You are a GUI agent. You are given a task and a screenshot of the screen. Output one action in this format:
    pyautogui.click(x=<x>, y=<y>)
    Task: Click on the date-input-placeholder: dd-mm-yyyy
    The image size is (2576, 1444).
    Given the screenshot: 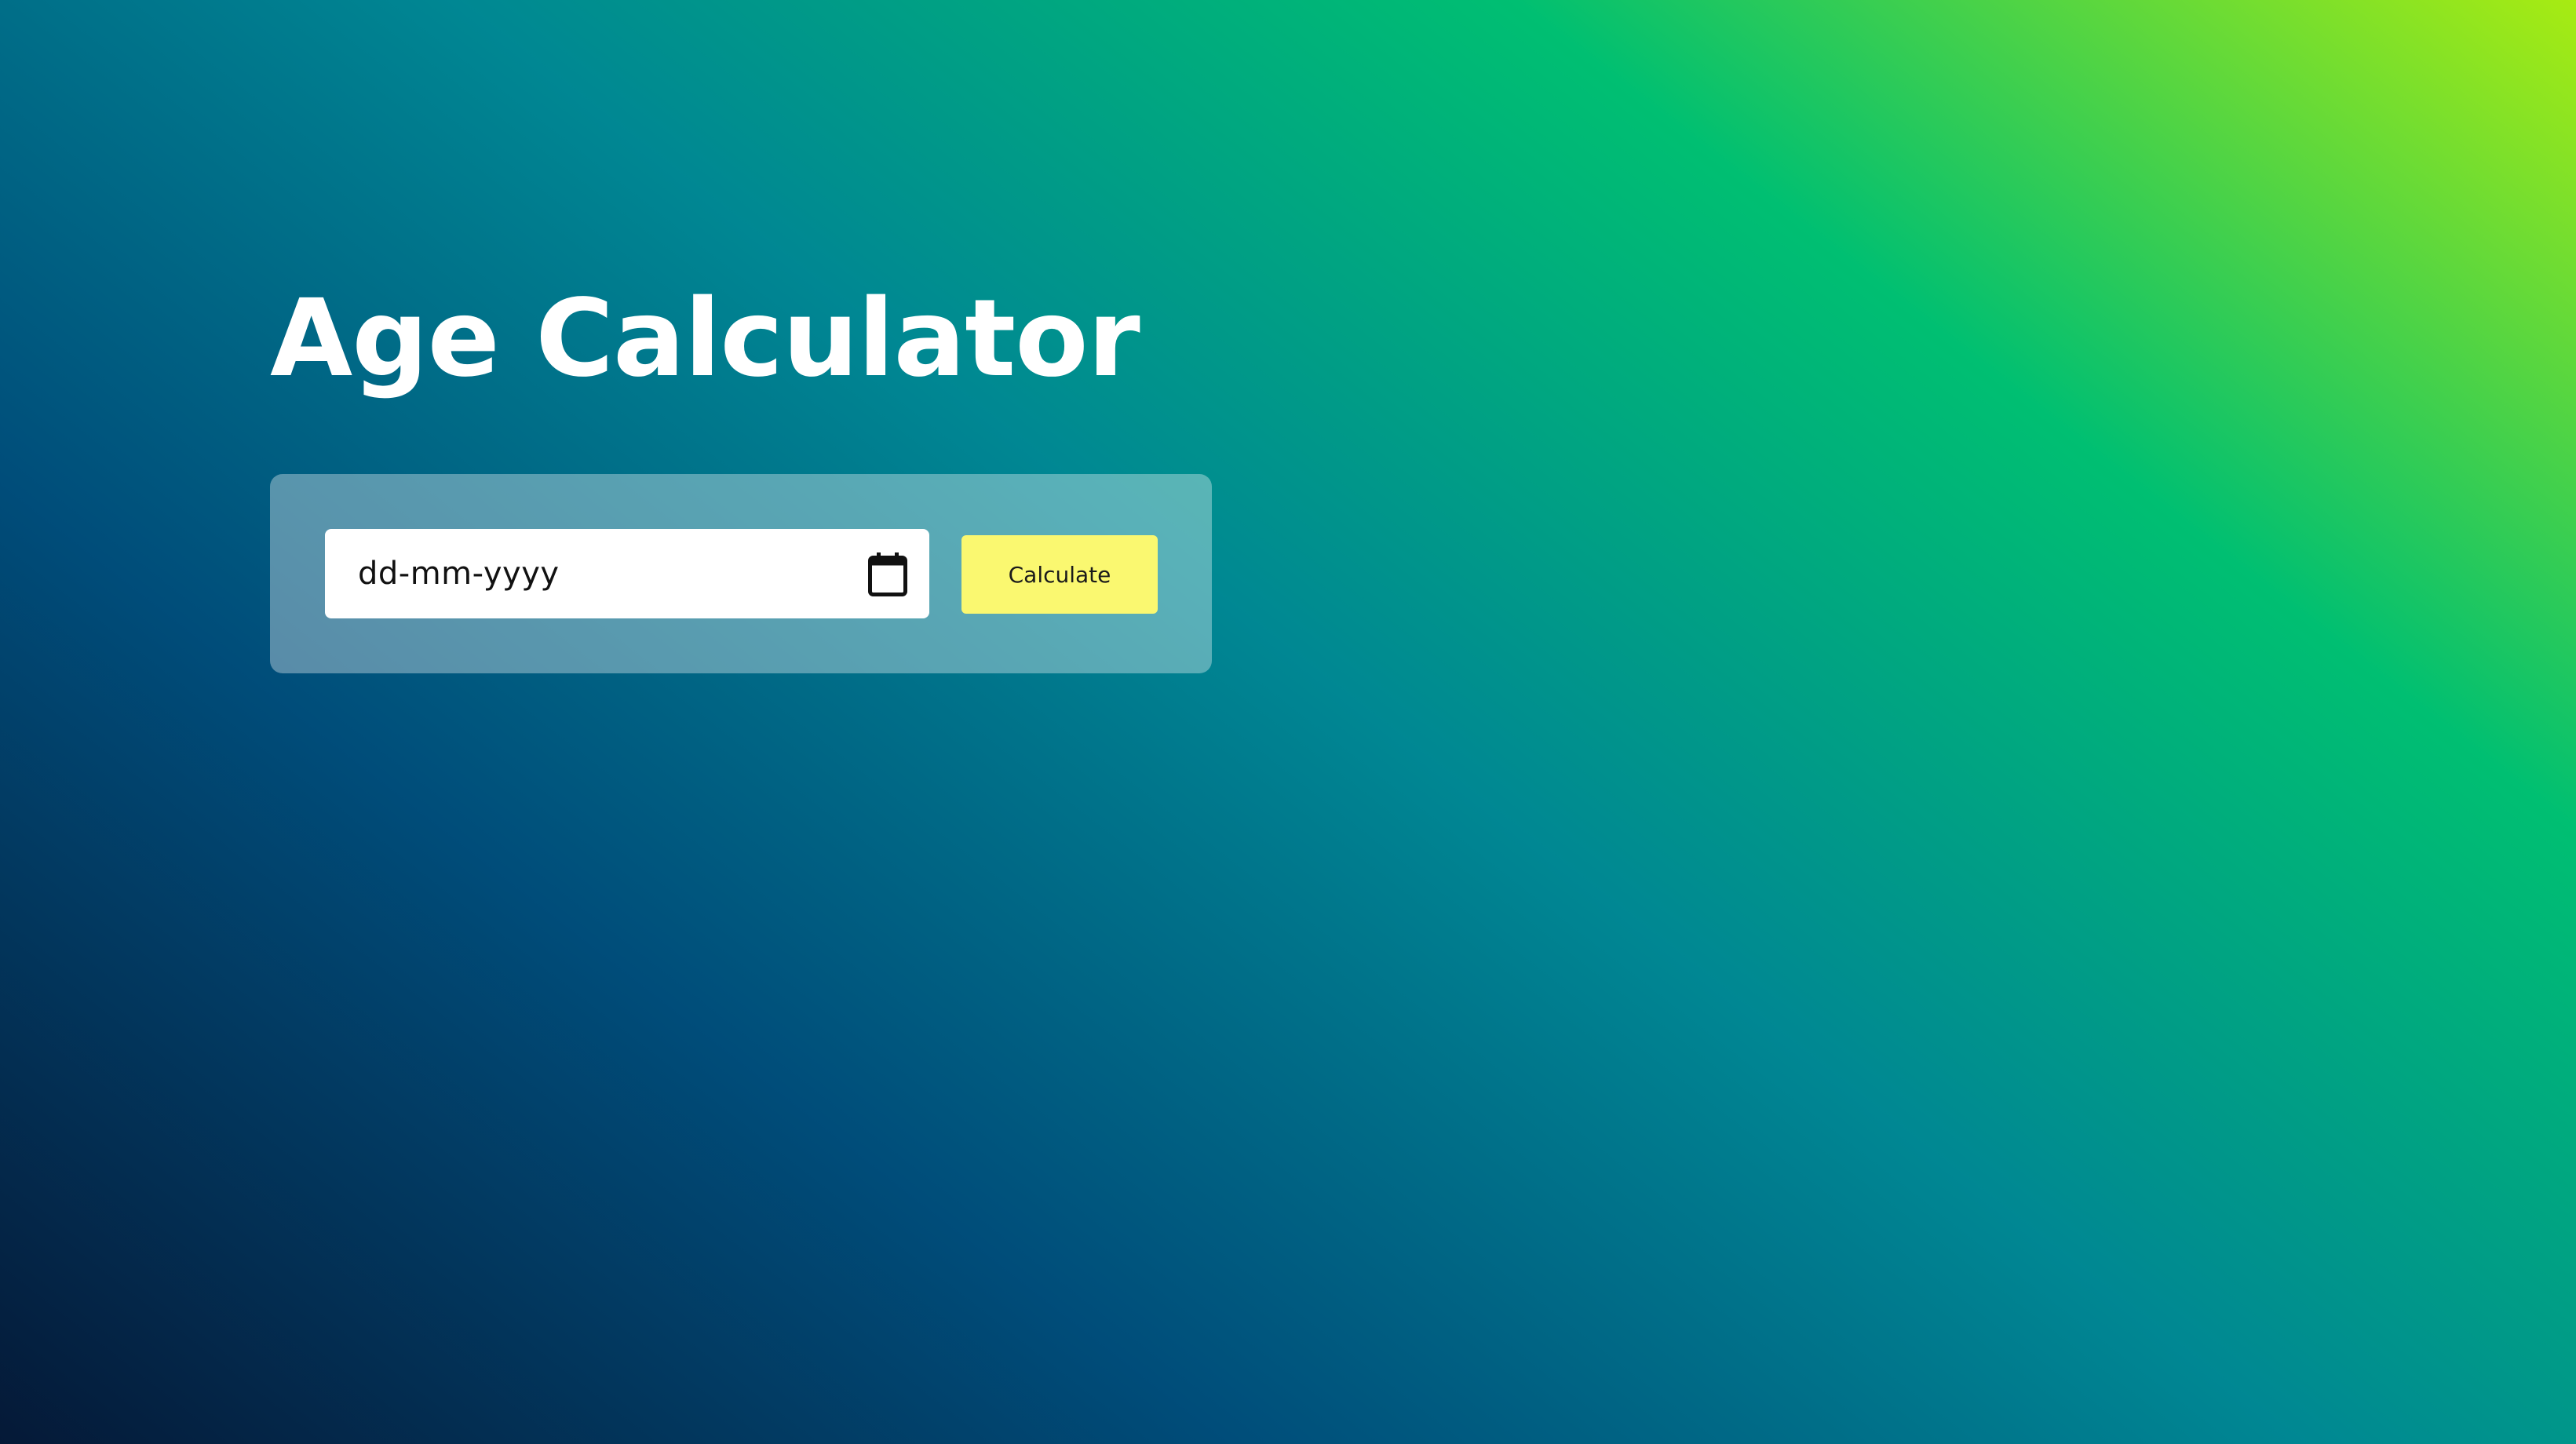 What is the action you would take?
    pyautogui.click(x=459, y=574)
    